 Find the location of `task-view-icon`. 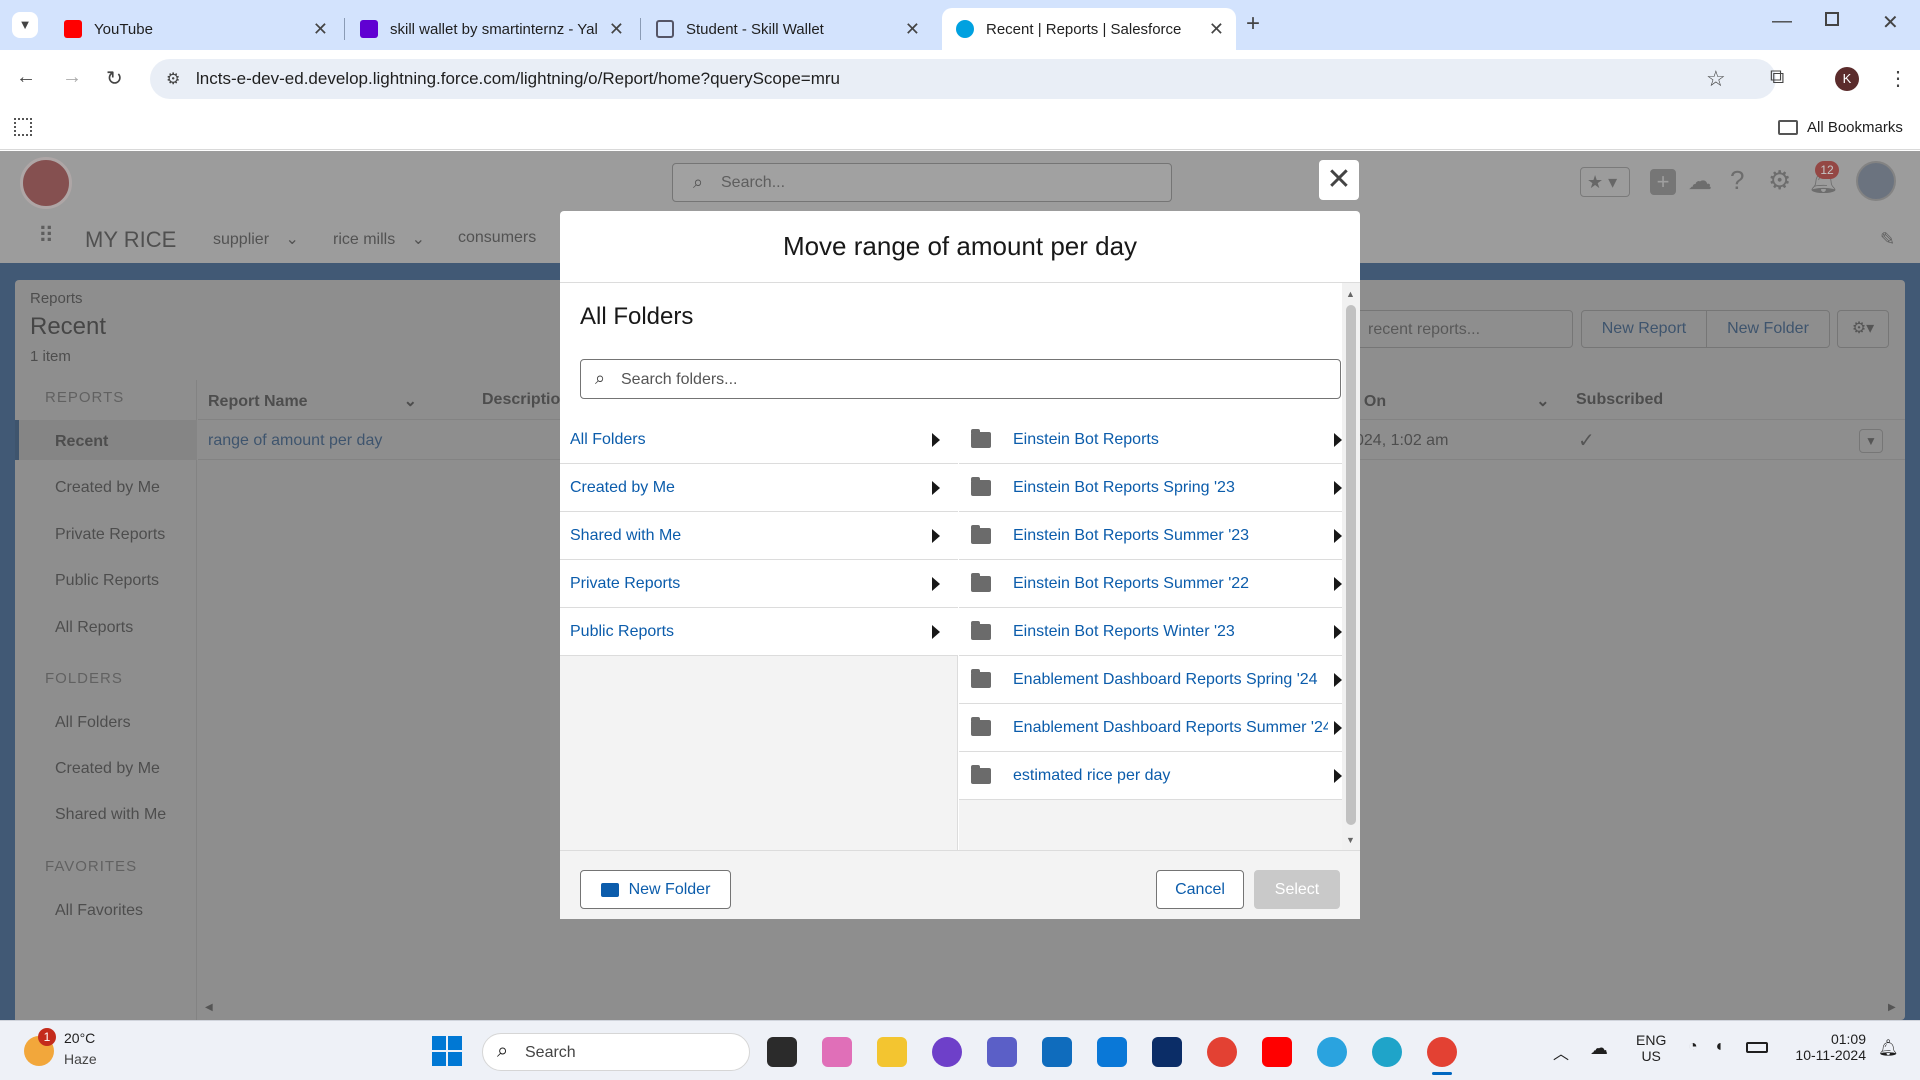

task-view-icon is located at coordinates (782, 1052).